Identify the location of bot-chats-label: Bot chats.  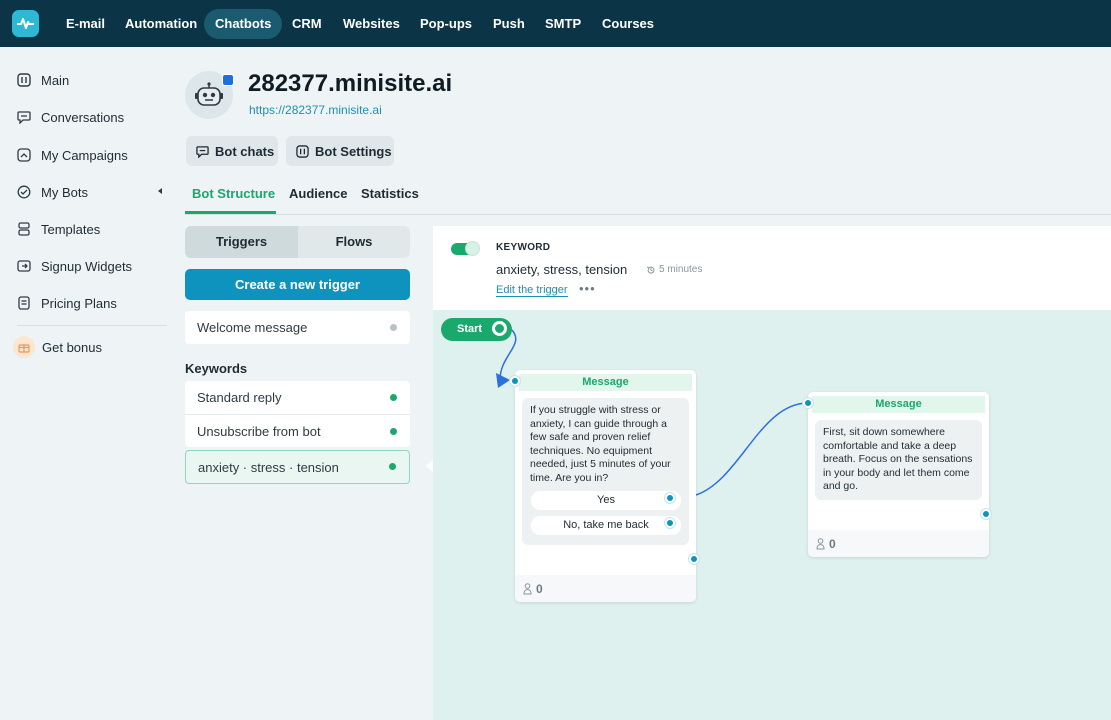
(245, 151).